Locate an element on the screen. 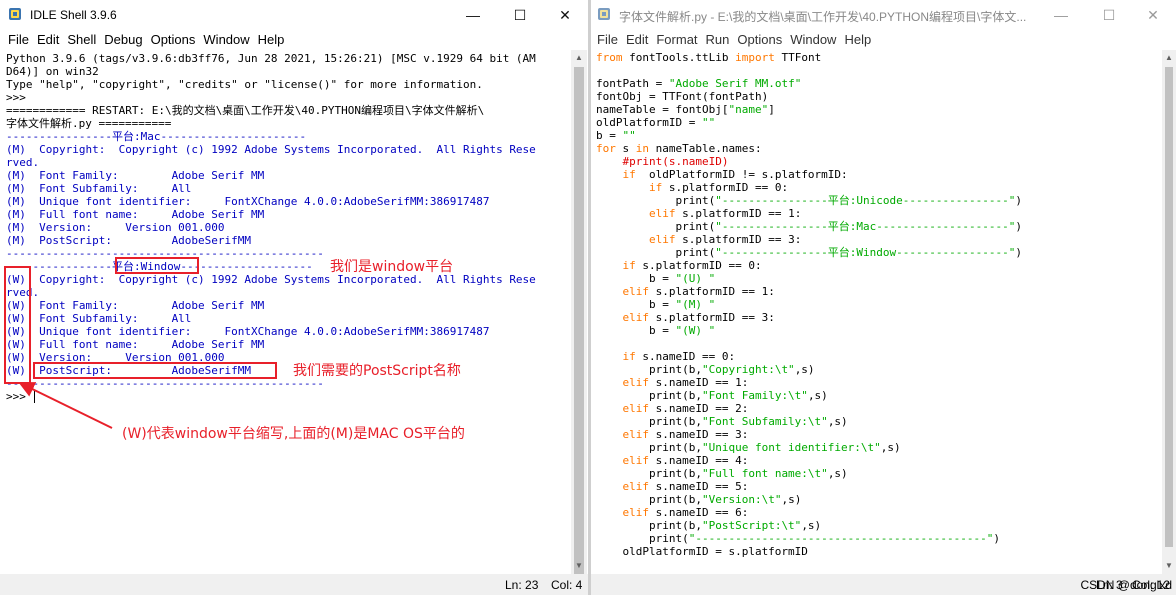  code-token: s.nameID == 0: is located at coordinates (685, 356).